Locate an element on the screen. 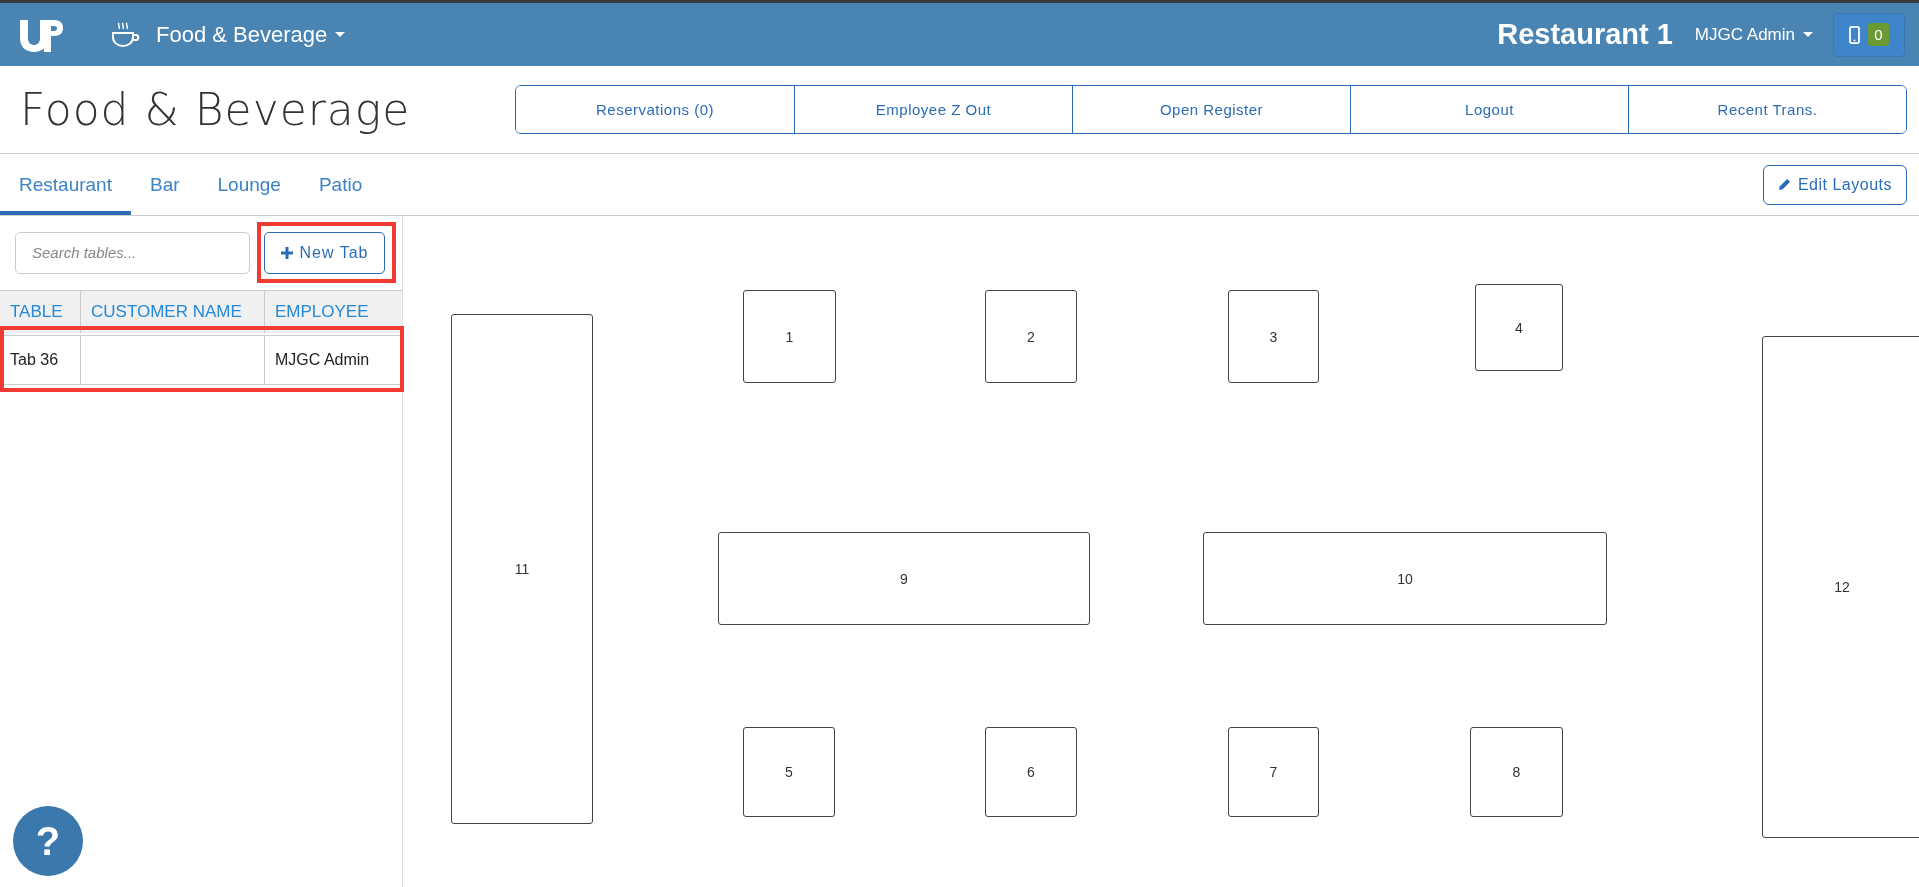  floor-table: 5 is located at coordinates (789, 772).